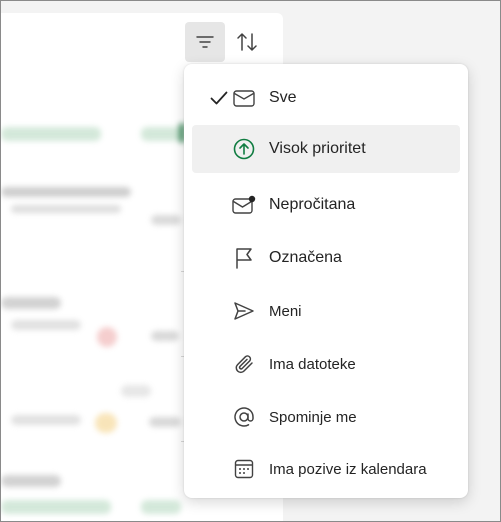 The height and width of the screenshot is (522, 501). Describe the element at coordinates (312, 204) in the screenshot. I see `menu-item-label: Nepročitana` at that location.